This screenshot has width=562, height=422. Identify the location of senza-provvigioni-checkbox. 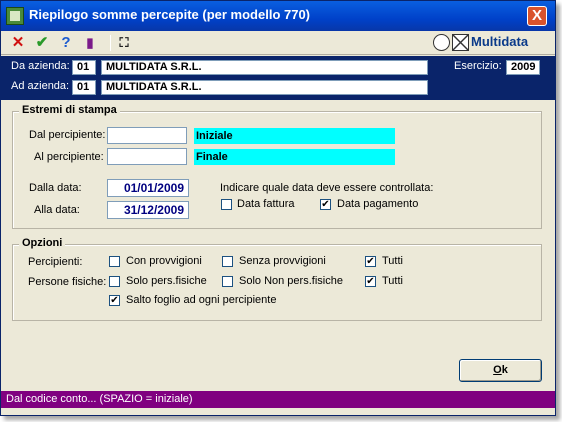
(227, 261).